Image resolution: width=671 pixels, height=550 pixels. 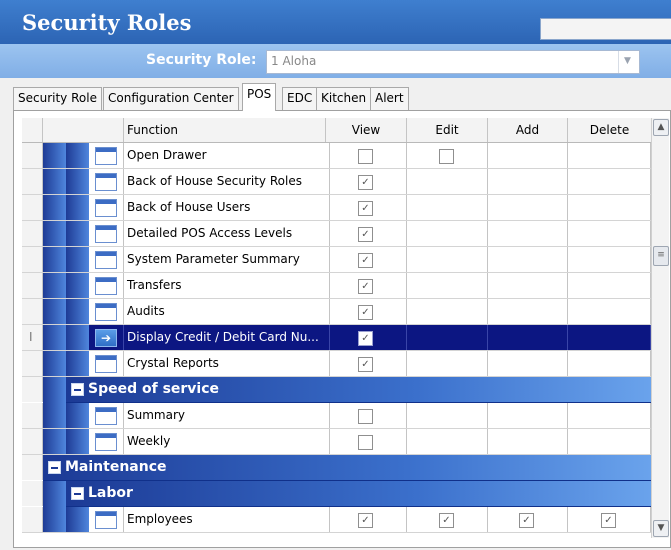 I want to click on table-row: Summary, so click(x=336, y=416).